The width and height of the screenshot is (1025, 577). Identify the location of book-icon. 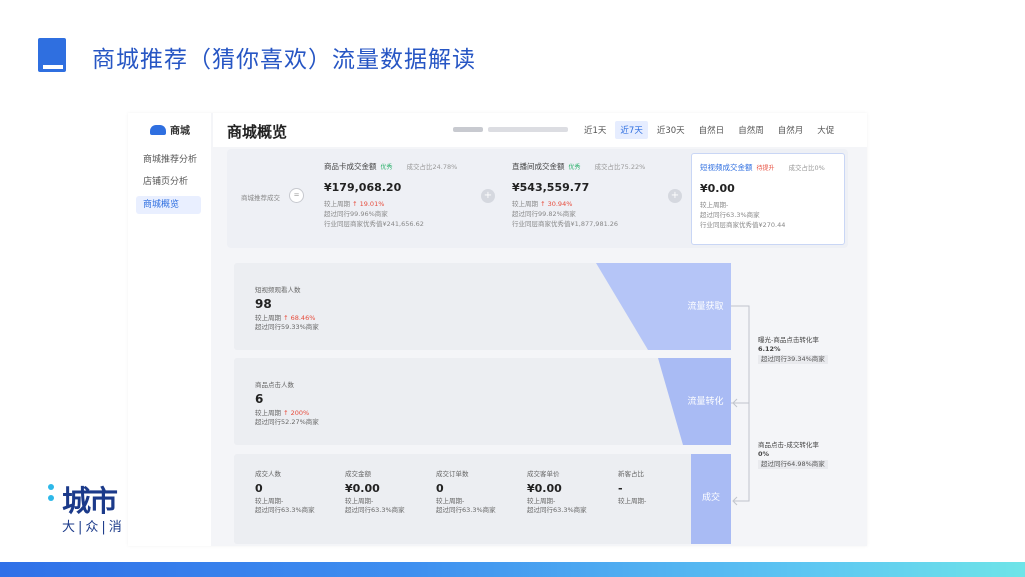
(52, 55).